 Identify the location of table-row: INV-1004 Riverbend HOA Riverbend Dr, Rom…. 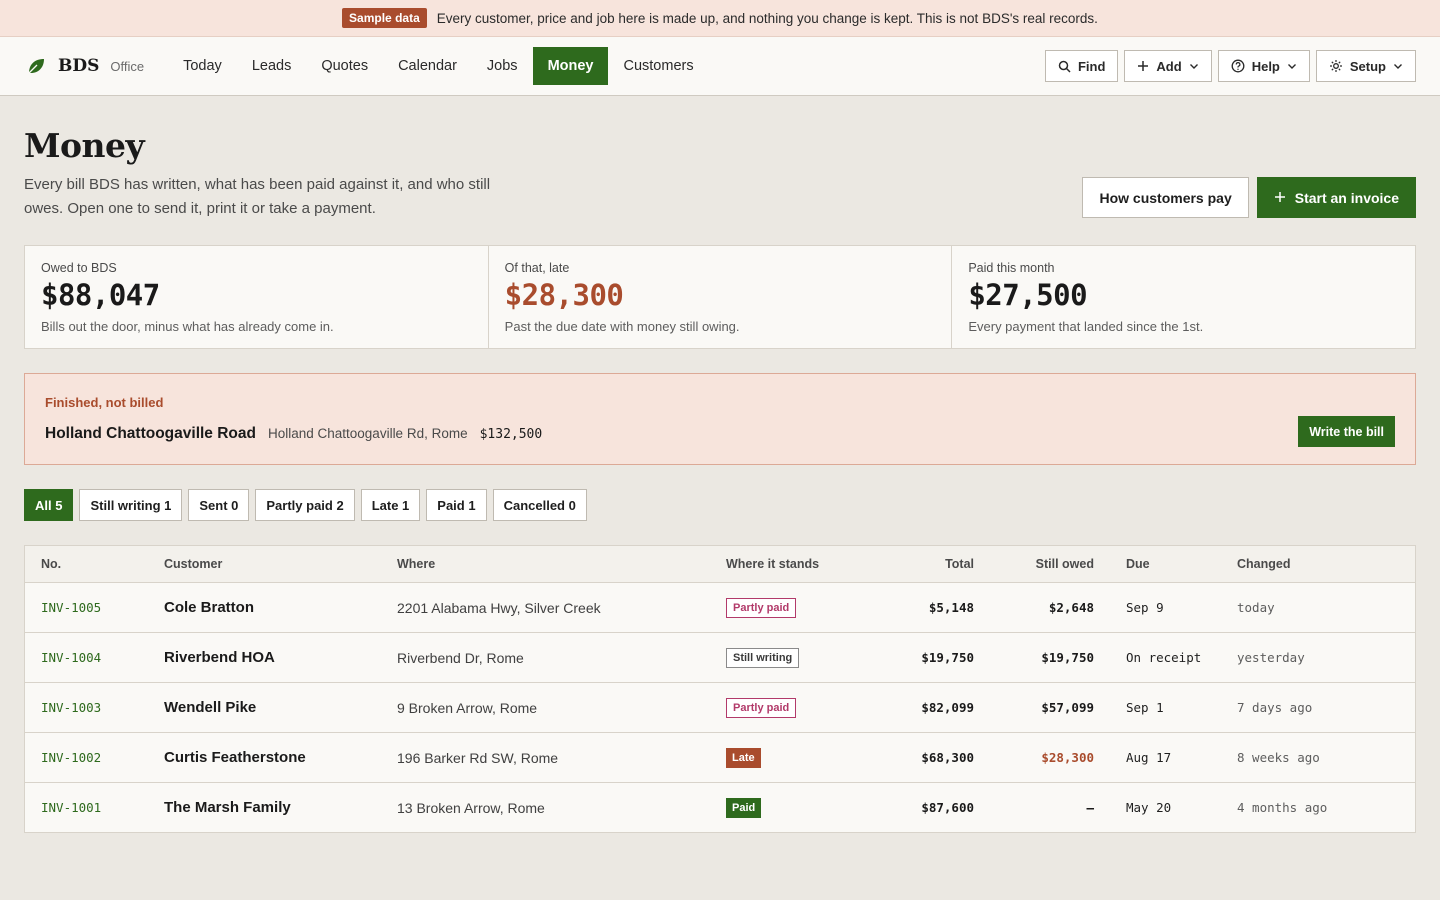
(720, 657).